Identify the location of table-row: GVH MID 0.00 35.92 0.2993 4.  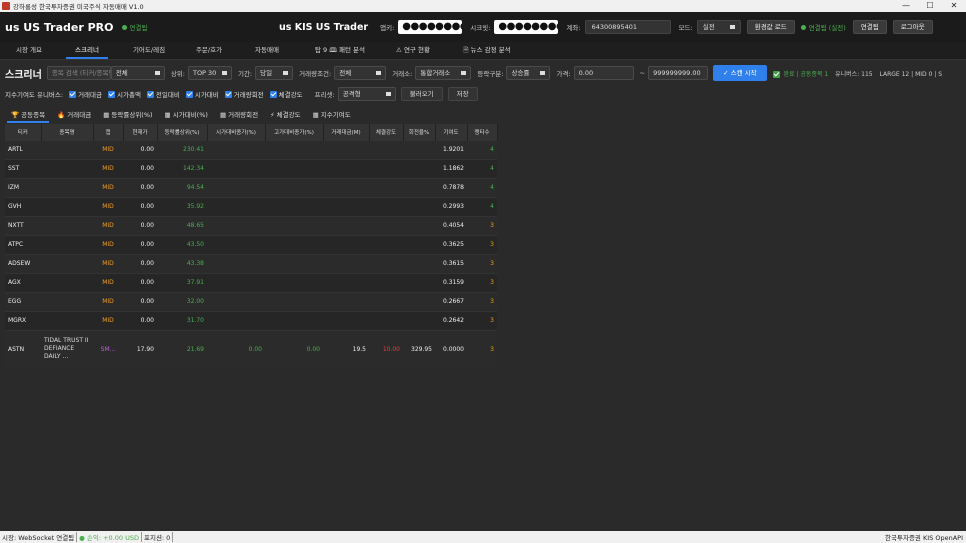
(251, 206).